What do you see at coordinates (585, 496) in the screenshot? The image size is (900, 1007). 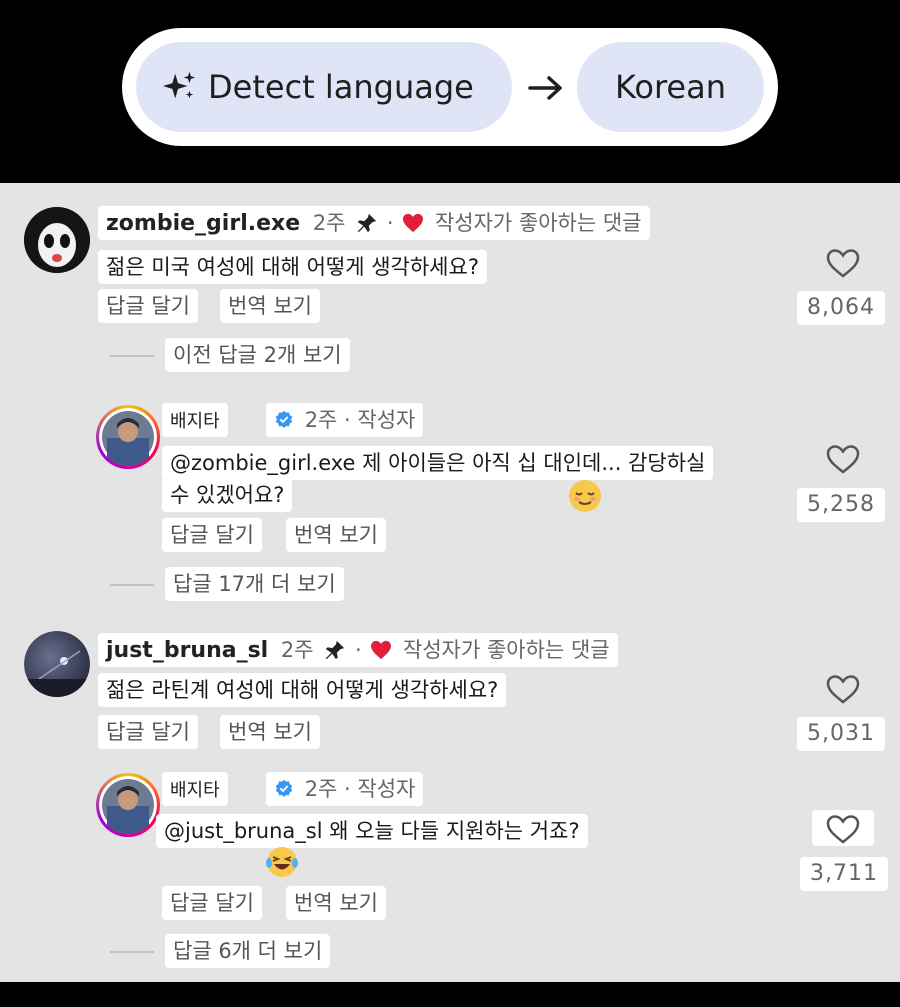 I see `relieved-face-emoji` at bounding box center [585, 496].